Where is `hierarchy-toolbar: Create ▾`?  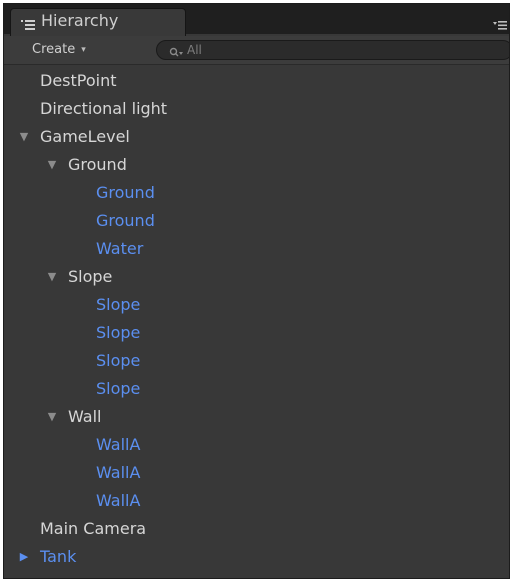
hierarchy-toolbar: Create ▾ is located at coordinates (256, 50).